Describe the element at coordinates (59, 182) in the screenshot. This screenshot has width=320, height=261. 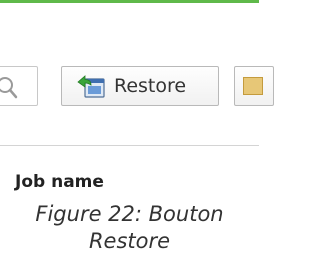
I see `column-header-job-name: Job name` at that location.